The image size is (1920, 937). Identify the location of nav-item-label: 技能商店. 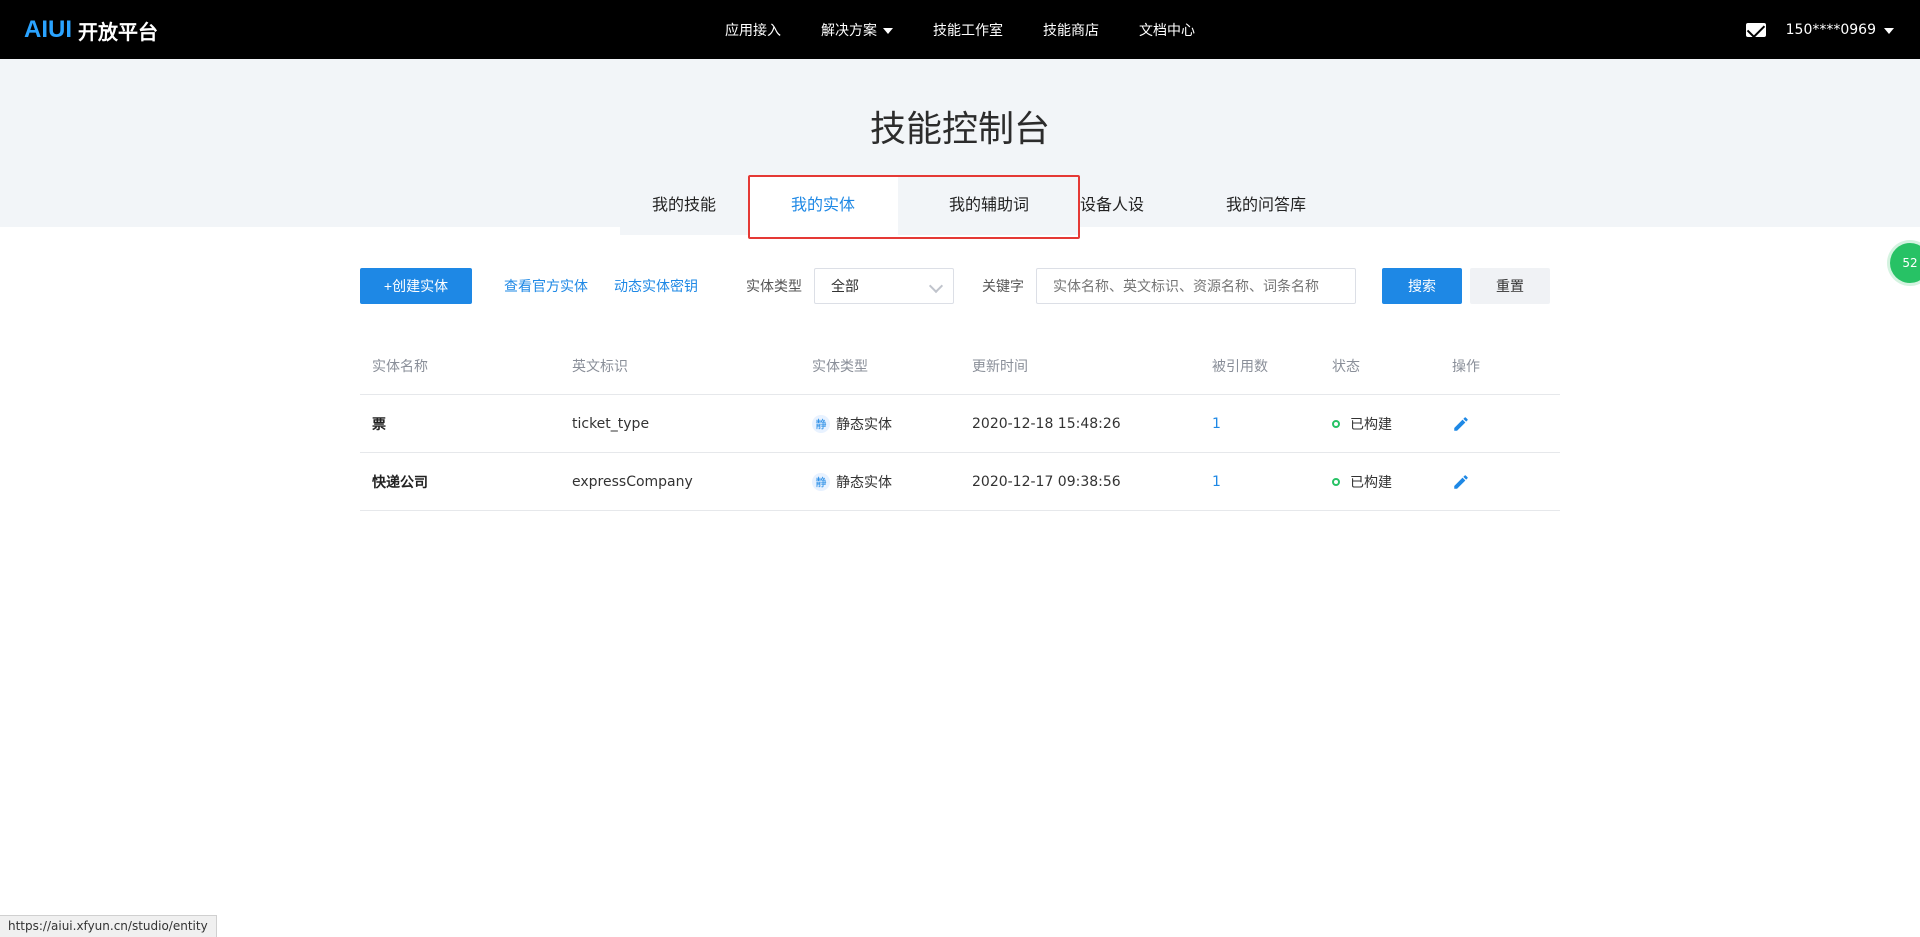
(1071, 30).